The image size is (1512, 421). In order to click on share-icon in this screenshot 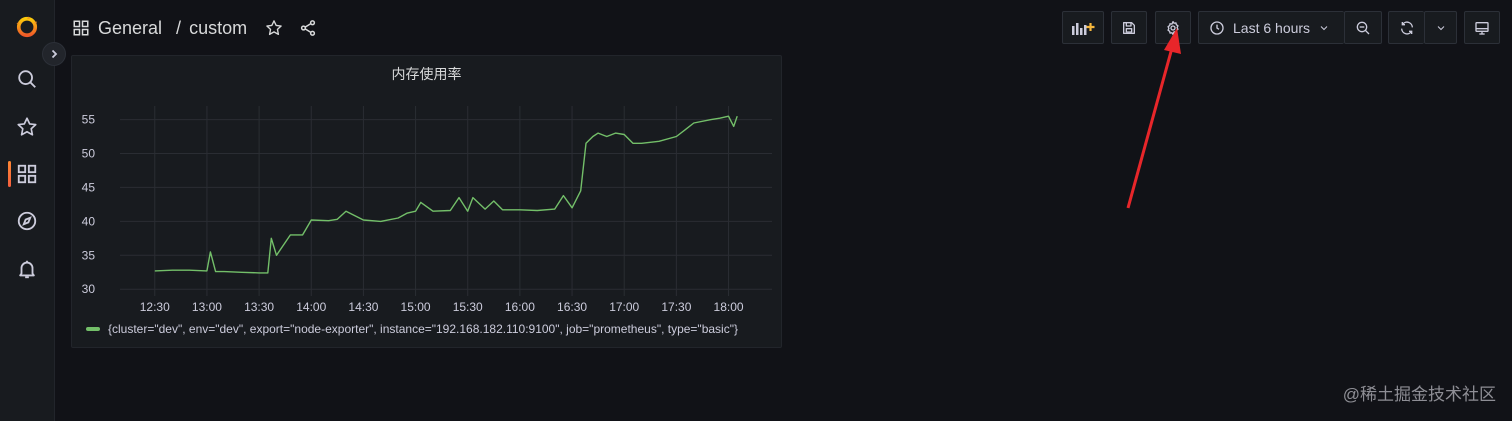, I will do `click(308, 28)`.